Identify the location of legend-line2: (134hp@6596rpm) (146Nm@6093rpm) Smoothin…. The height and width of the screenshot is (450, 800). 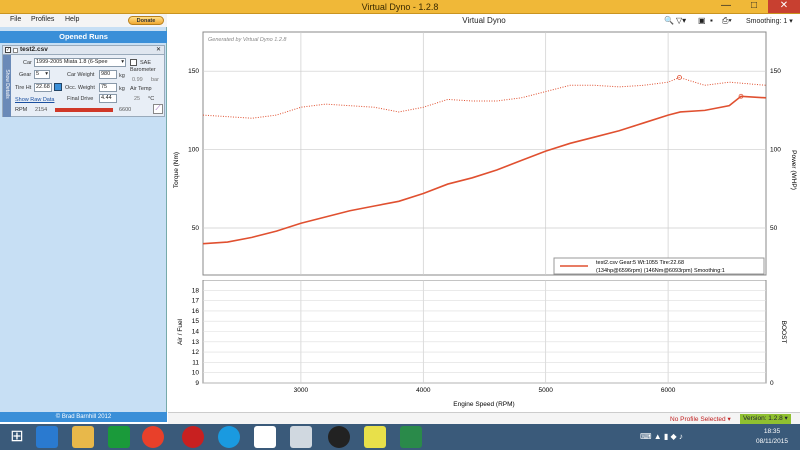
(660, 271).